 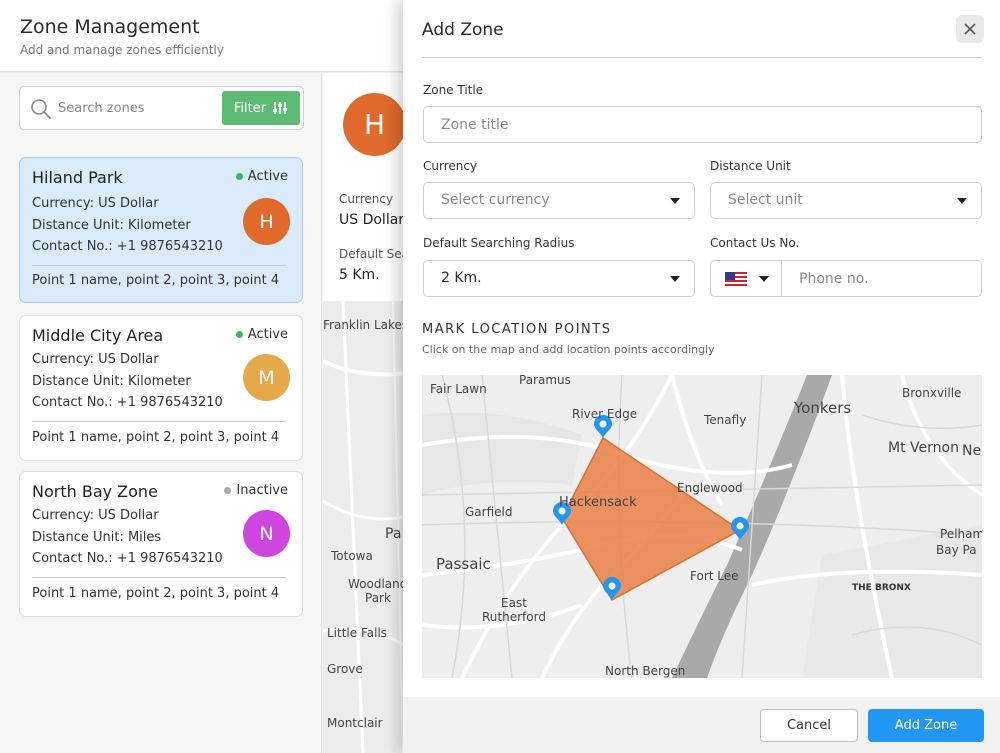 I want to click on detail-currency-label: Currency, so click(x=366, y=199).